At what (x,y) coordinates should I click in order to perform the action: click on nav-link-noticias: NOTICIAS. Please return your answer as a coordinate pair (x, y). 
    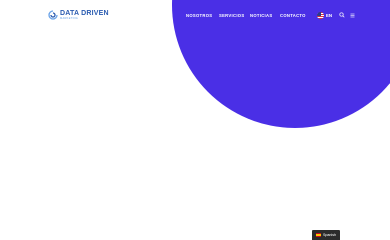
    Looking at the image, I should click on (261, 15).